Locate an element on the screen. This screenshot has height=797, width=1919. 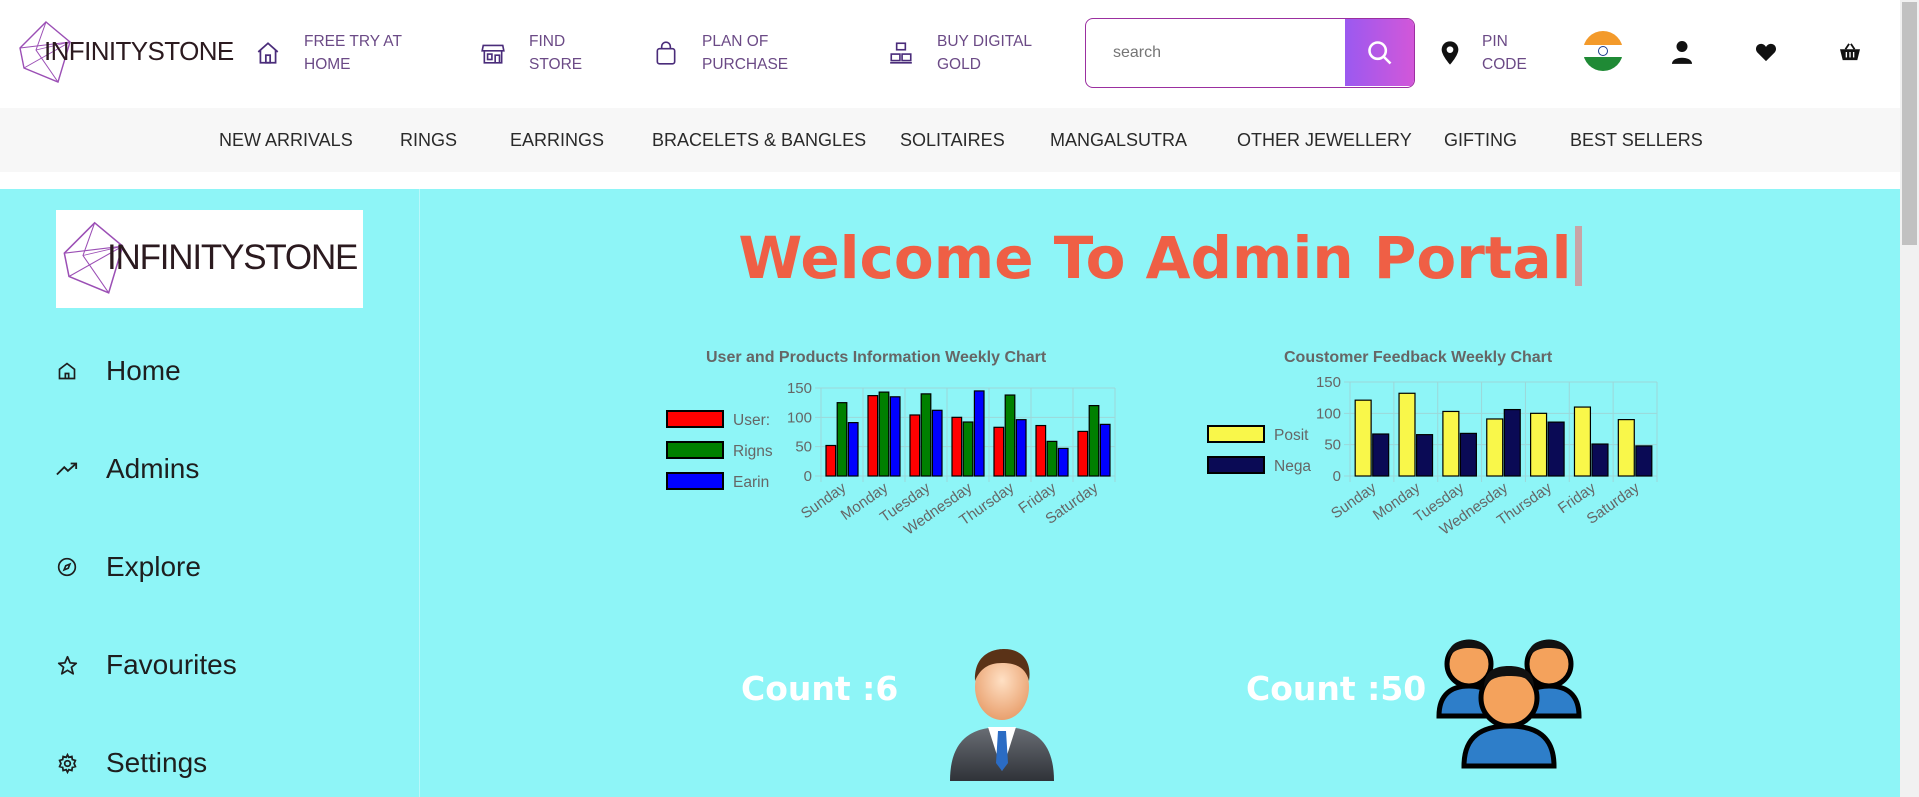
sidebar-logo: INFINITYSTONE is located at coordinates (209, 259).